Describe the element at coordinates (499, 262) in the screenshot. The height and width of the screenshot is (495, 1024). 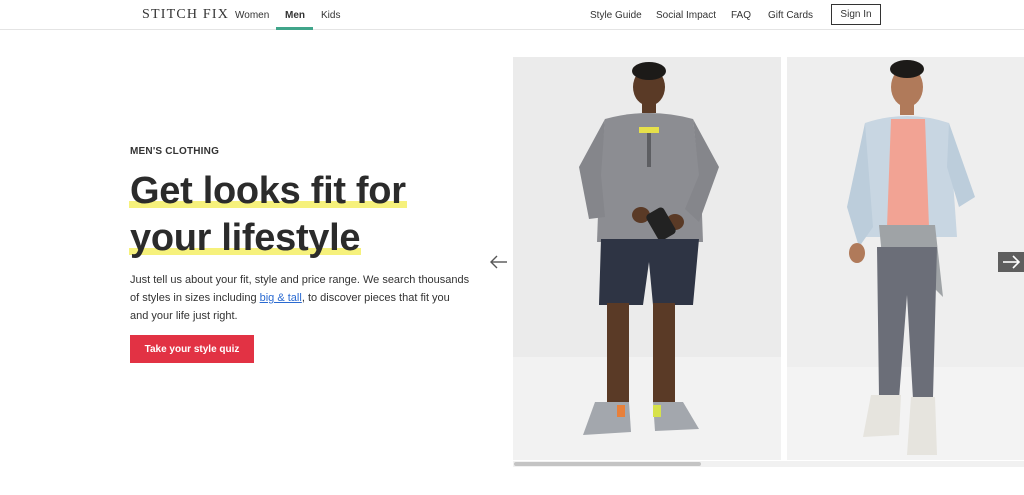
I see `arrow-left-icon` at that location.